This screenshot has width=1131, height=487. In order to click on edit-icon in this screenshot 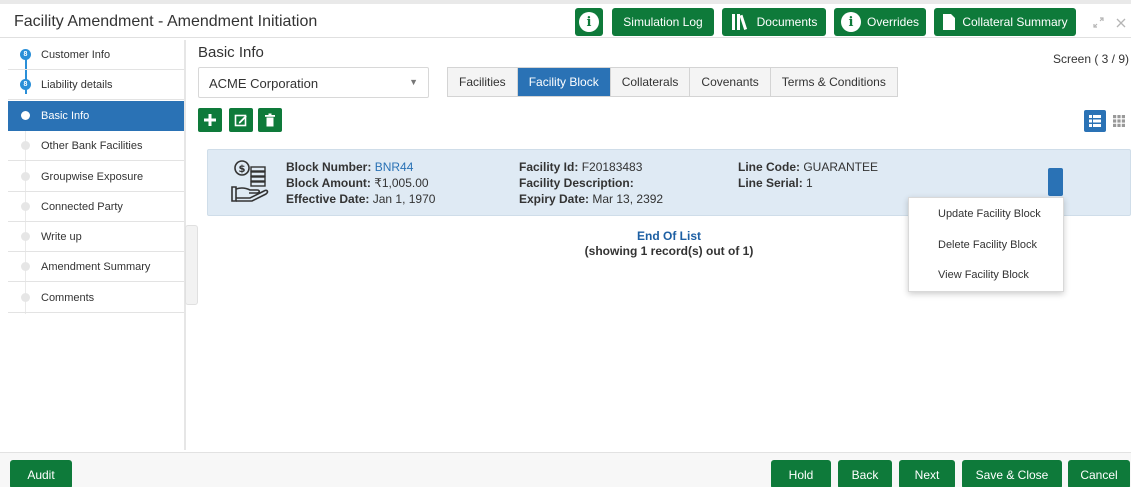, I will do `click(240, 120)`.